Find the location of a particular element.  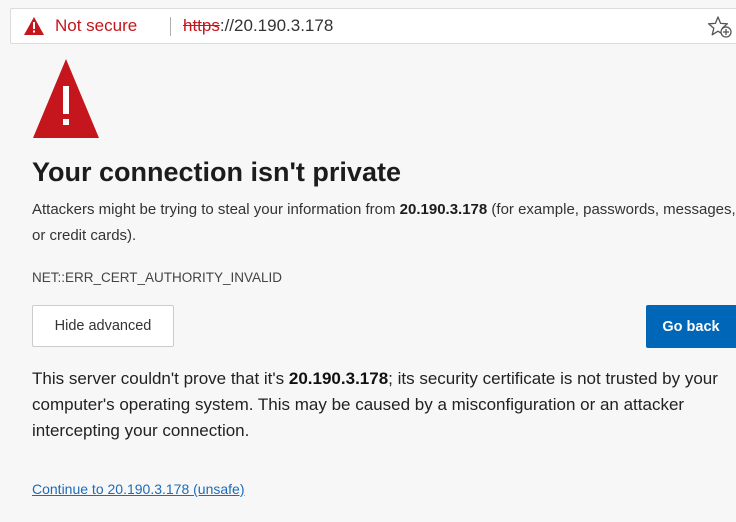

not-secure-label: Not secure is located at coordinates (96, 26).